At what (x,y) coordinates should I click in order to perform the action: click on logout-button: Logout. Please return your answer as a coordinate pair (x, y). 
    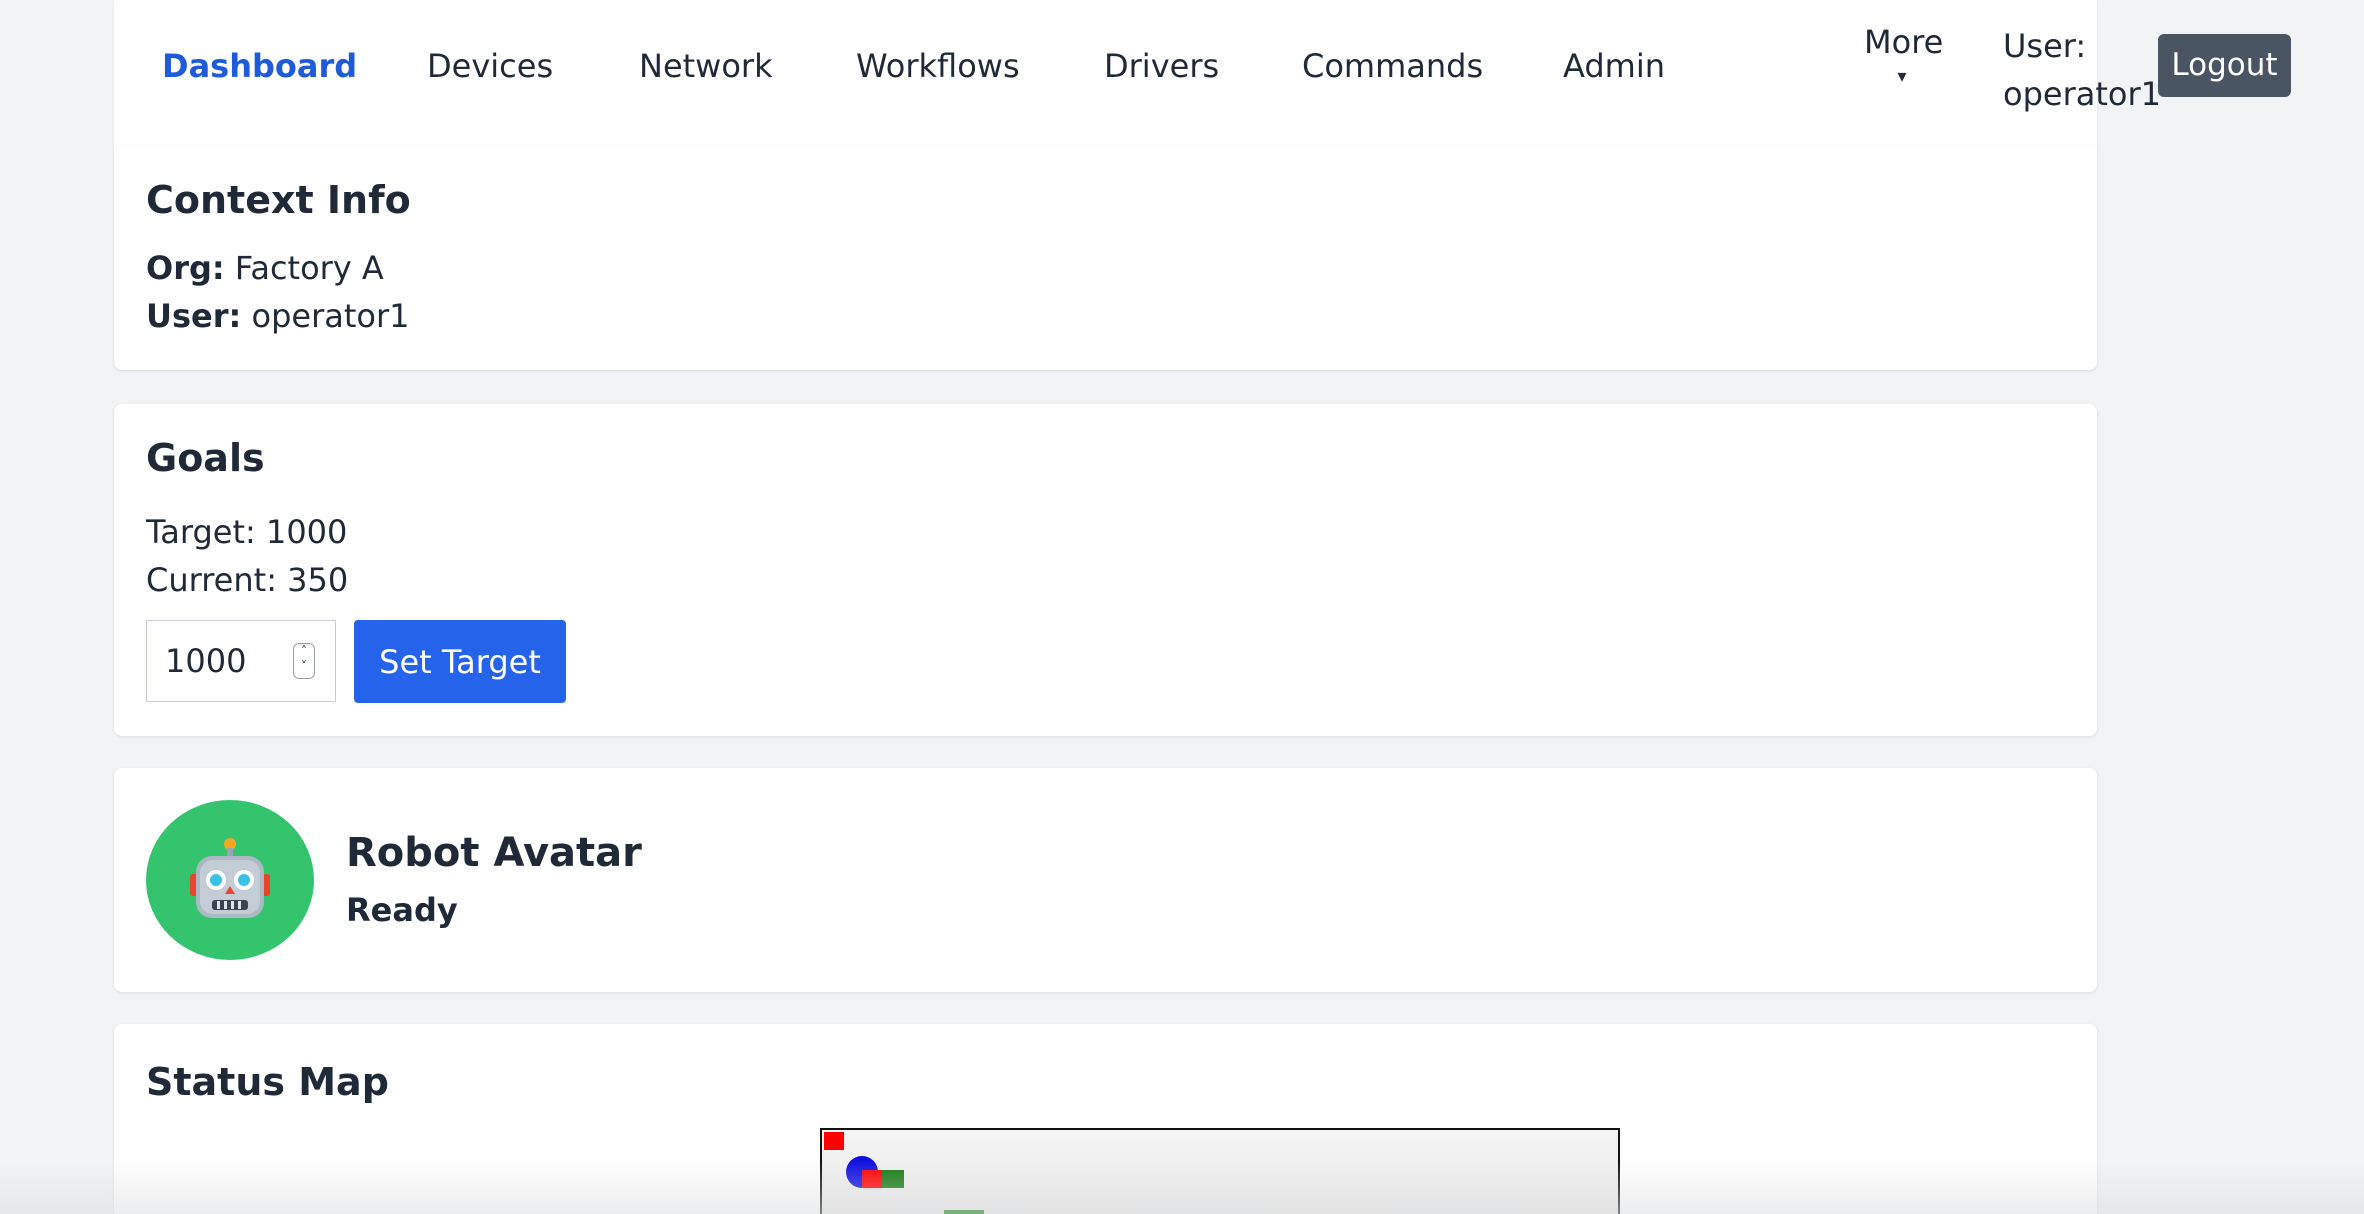
    Looking at the image, I should click on (2224, 65).